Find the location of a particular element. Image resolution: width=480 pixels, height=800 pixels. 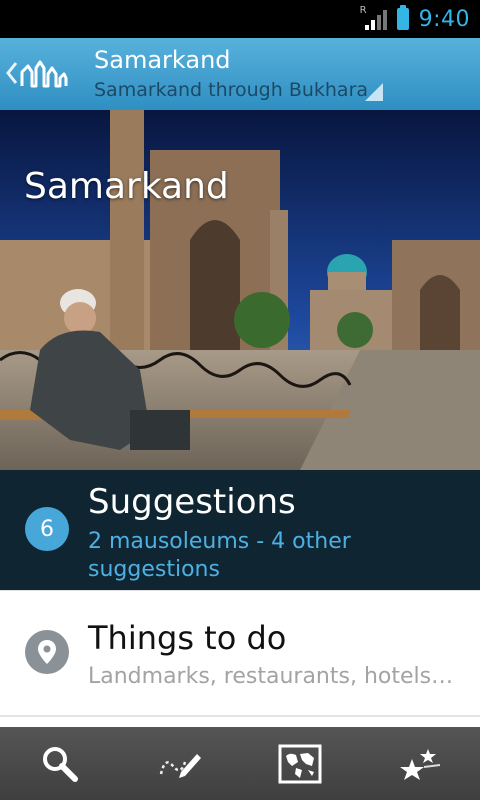

location-pin-icon is located at coordinates (47, 652).